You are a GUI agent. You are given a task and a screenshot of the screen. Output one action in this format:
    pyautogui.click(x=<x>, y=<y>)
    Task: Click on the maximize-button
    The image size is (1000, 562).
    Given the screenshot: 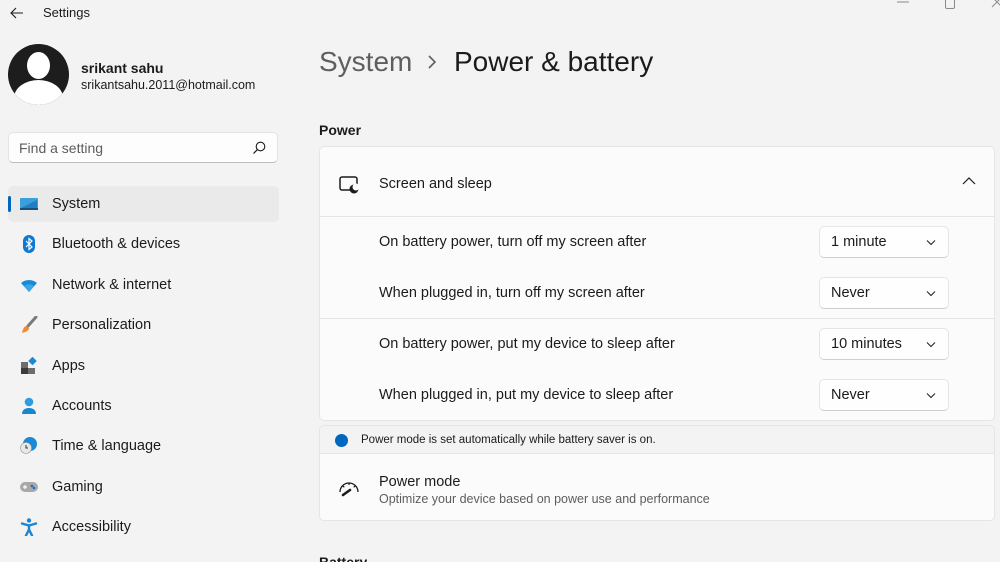 What is the action you would take?
    pyautogui.click(x=950, y=5)
    